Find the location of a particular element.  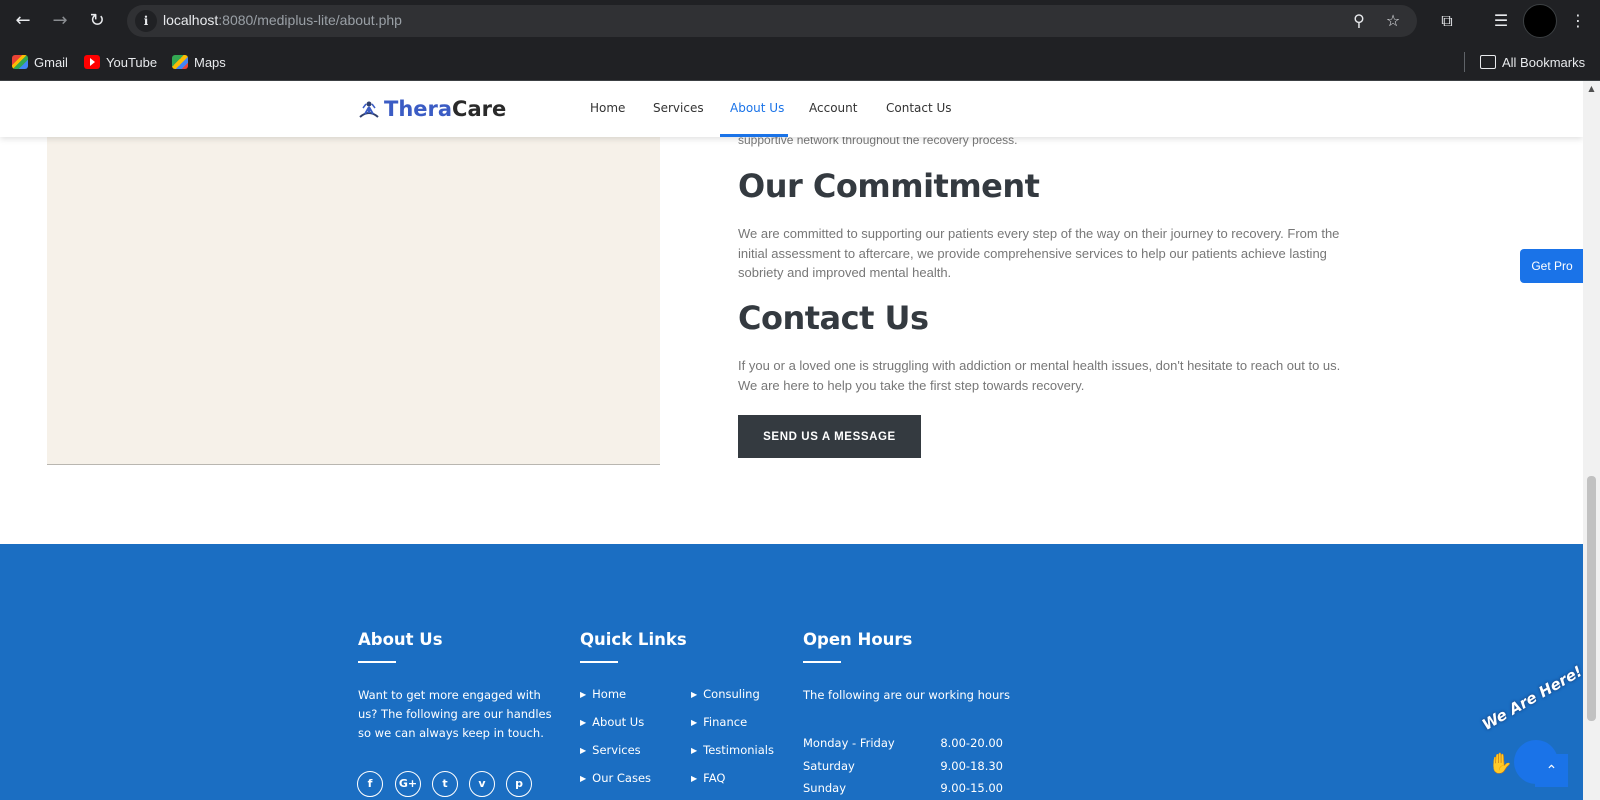

back-icon: ← is located at coordinates (23, 21).